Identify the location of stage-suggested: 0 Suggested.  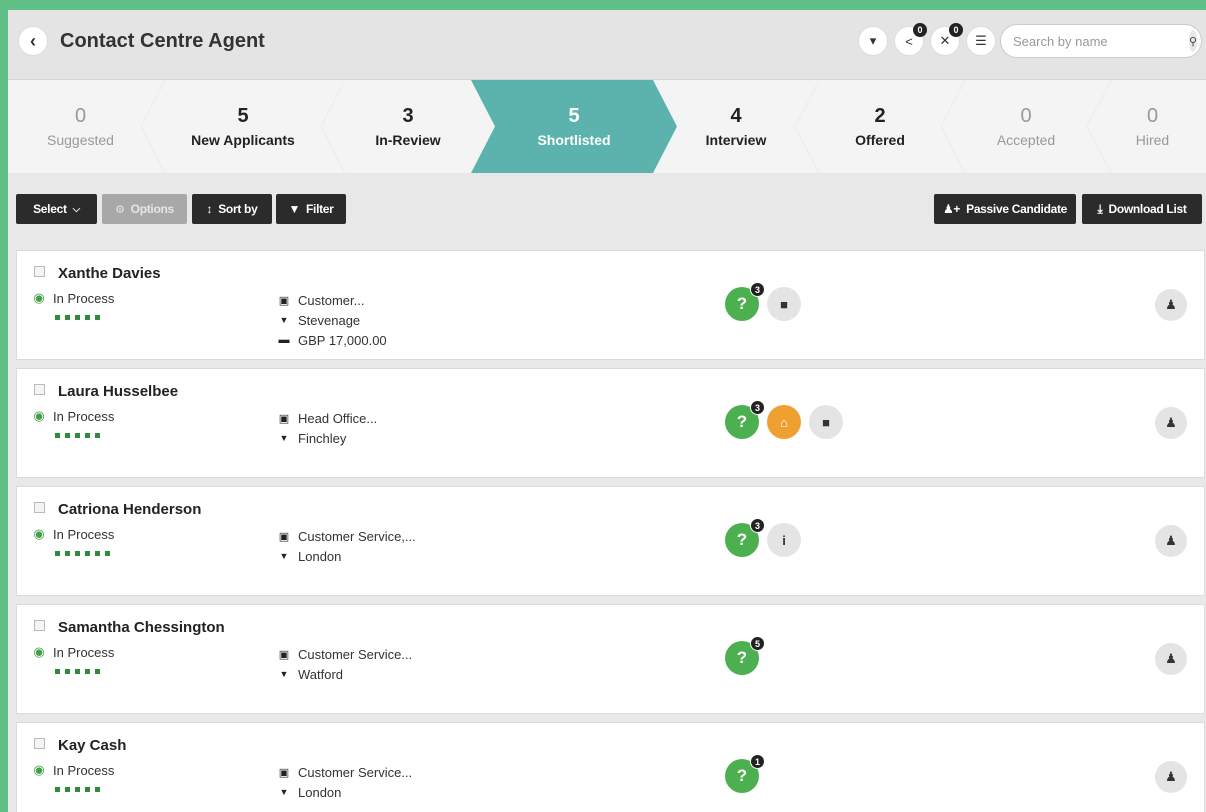
(86, 126).